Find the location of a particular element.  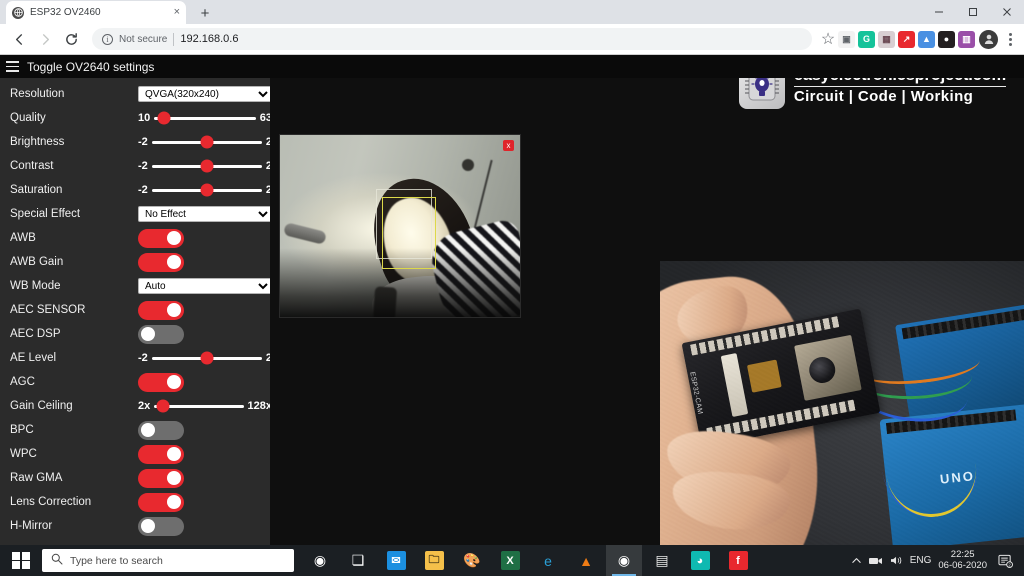

task-view-icon: ❏ is located at coordinates (358, 560).